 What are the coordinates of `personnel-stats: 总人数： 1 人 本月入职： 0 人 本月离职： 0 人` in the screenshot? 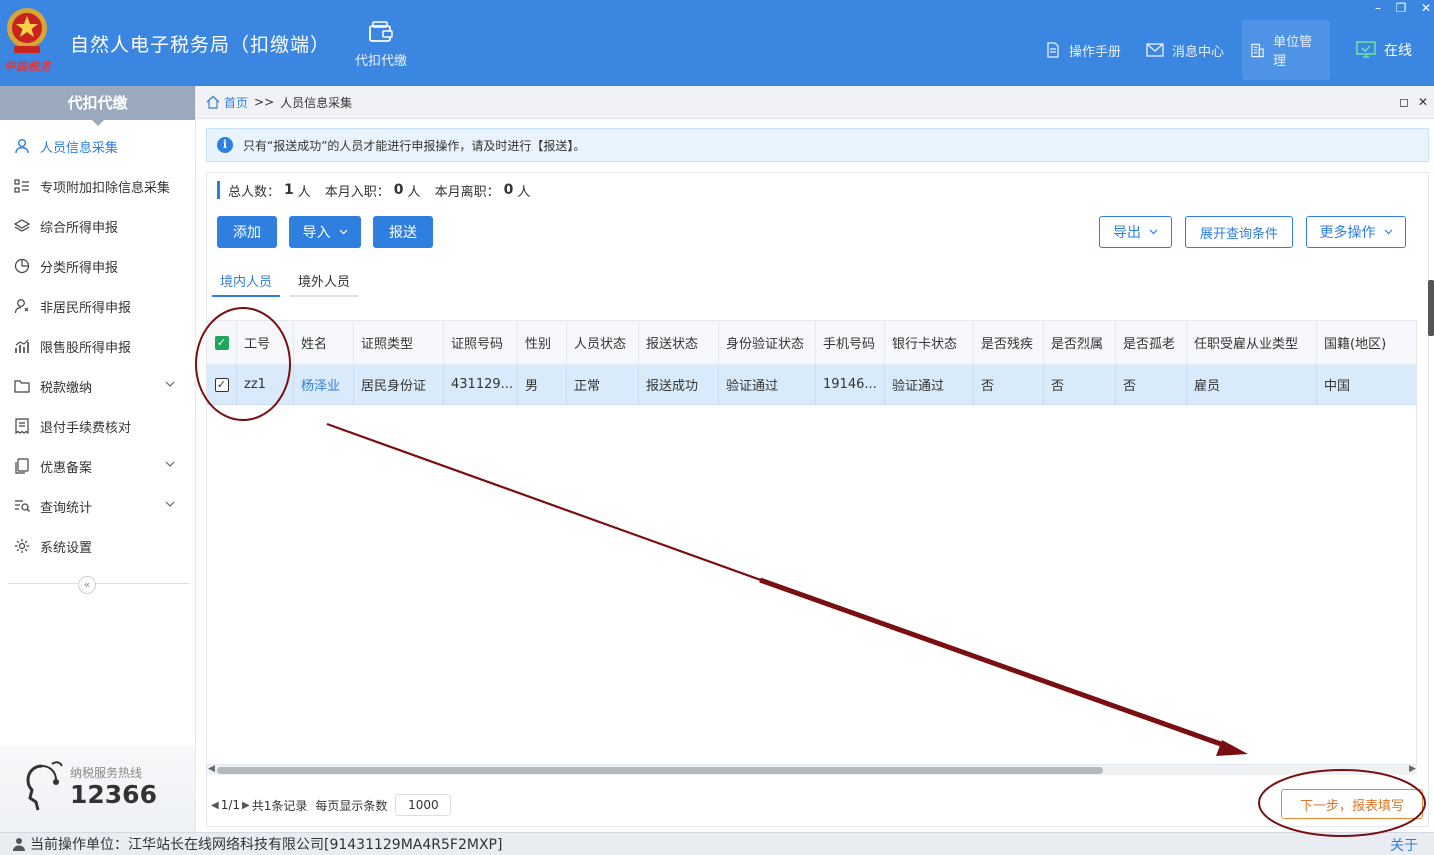 It's located at (373, 190).